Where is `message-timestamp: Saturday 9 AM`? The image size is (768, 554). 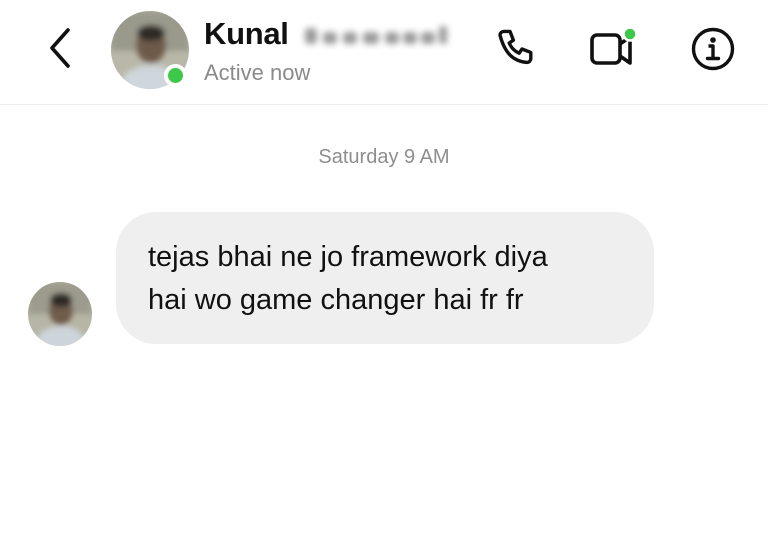 message-timestamp: Saturday 9 AM is located at coordinates (384, 157).